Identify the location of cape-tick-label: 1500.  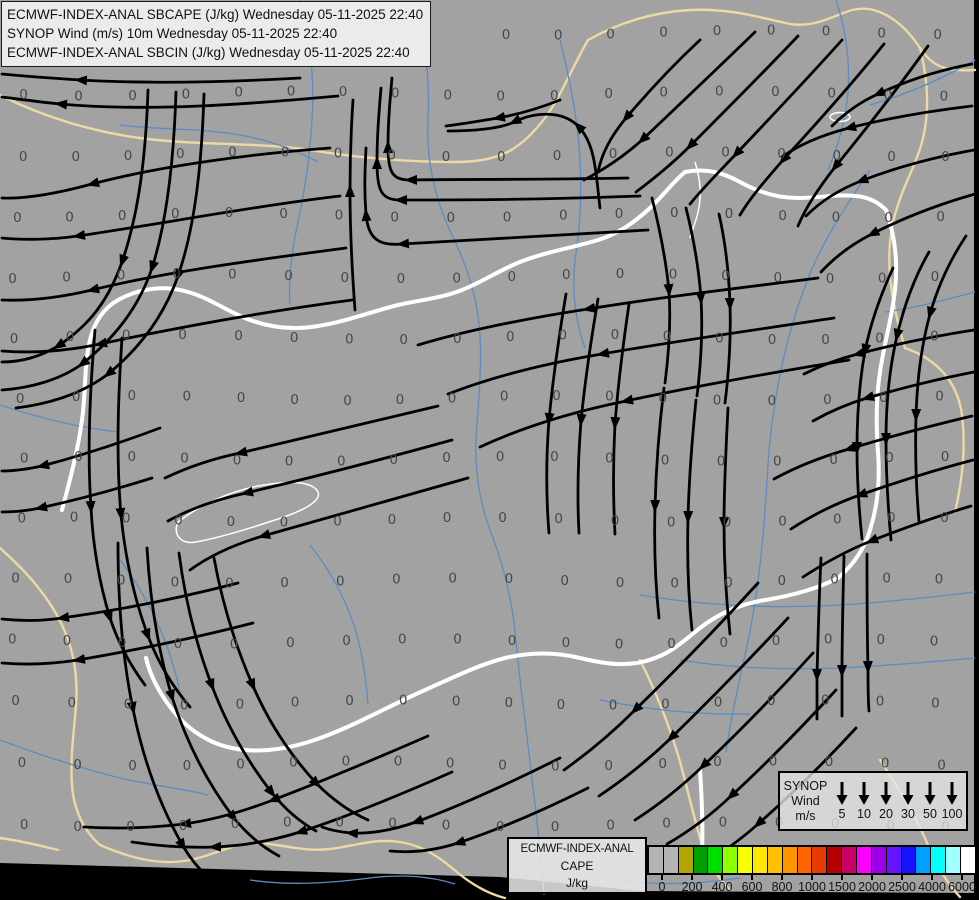
(842, 887).